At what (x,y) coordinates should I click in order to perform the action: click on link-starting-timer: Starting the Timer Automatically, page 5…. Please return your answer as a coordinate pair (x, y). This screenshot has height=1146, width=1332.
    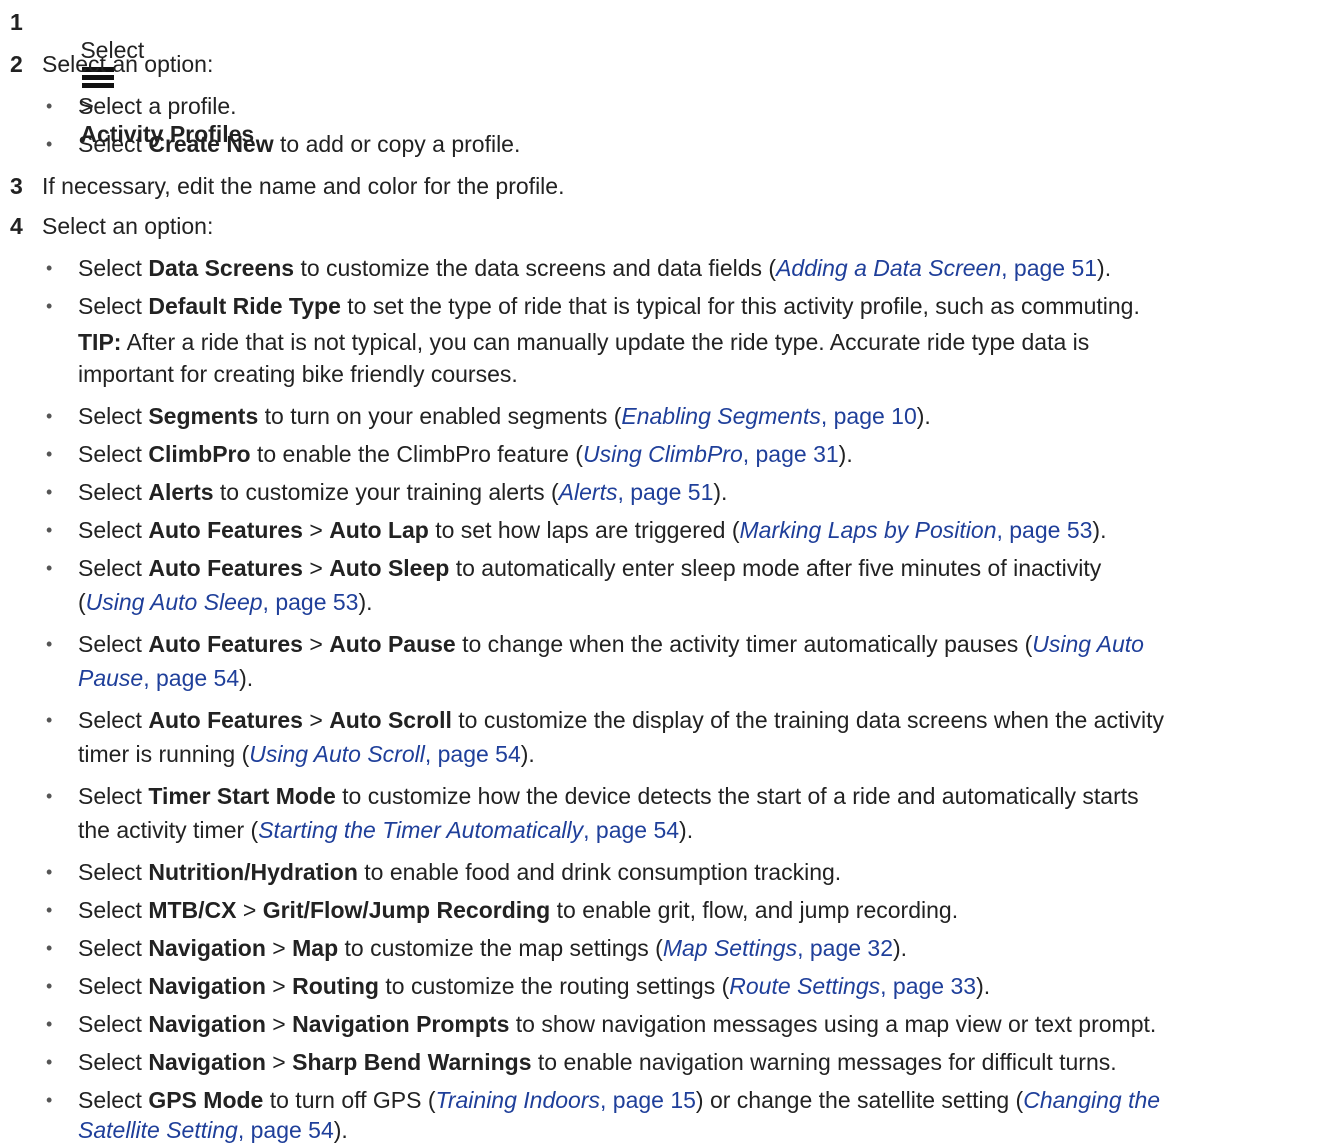
    Looking at the image, I should click on (468, 830).